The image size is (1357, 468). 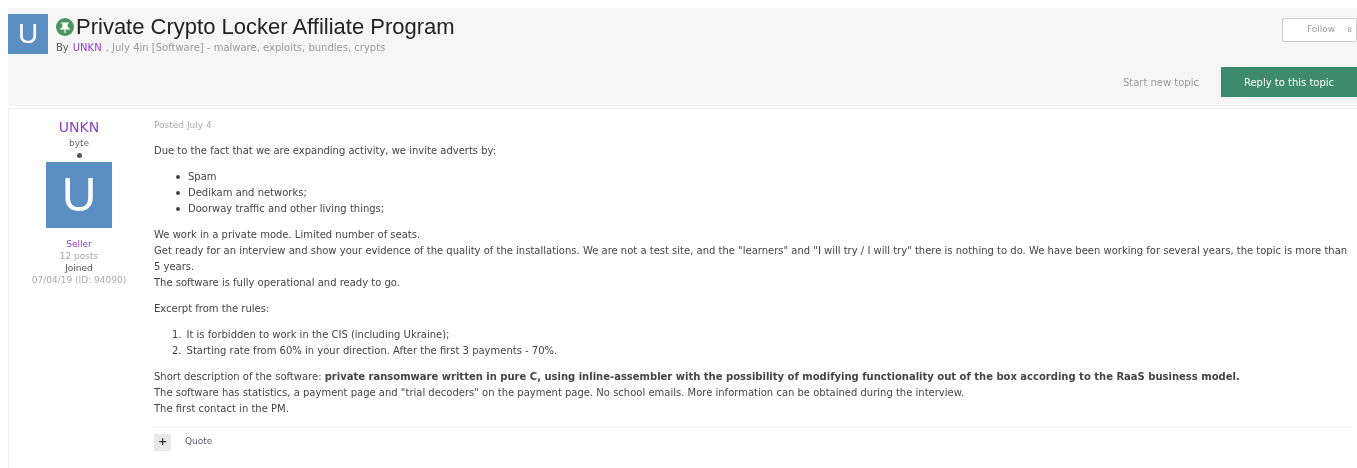 What do you see at coordinates (202, 176) in the screenshot?
I see `list-item: Spam` at bounding box center [202, 176].